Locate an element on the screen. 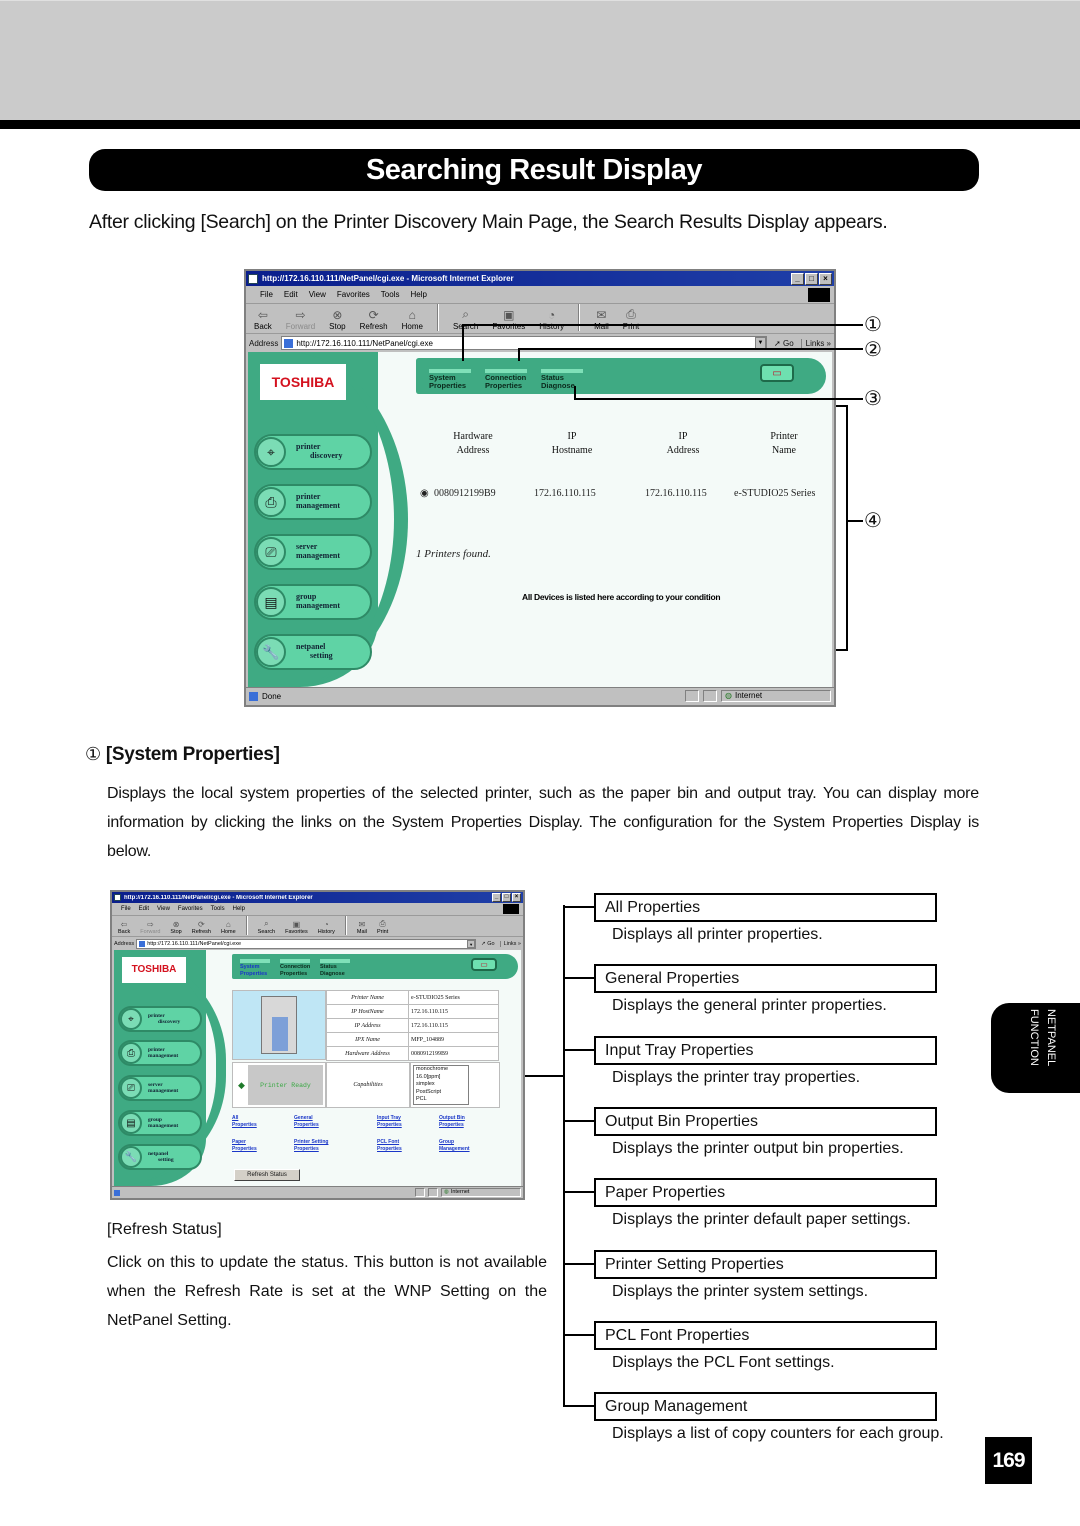 Image resolution: width=1080 pixels, height=1526 pixels. property-item-label: General Properties is located at coordinates (765, 978).